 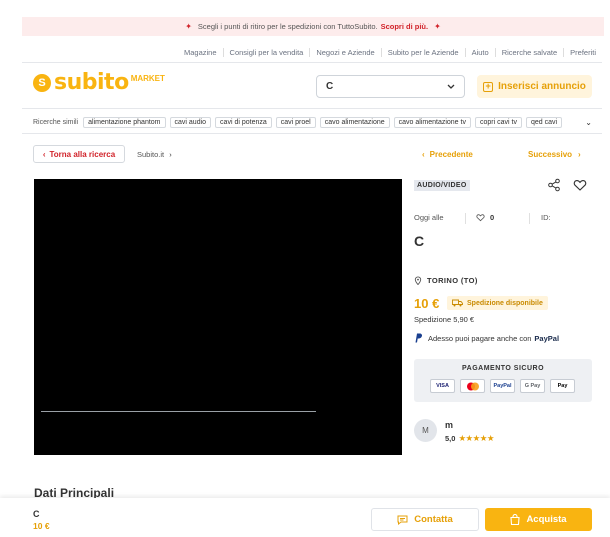 I want to click on related-chip: cavo alimentazione tv, so click(x=432, y=122).